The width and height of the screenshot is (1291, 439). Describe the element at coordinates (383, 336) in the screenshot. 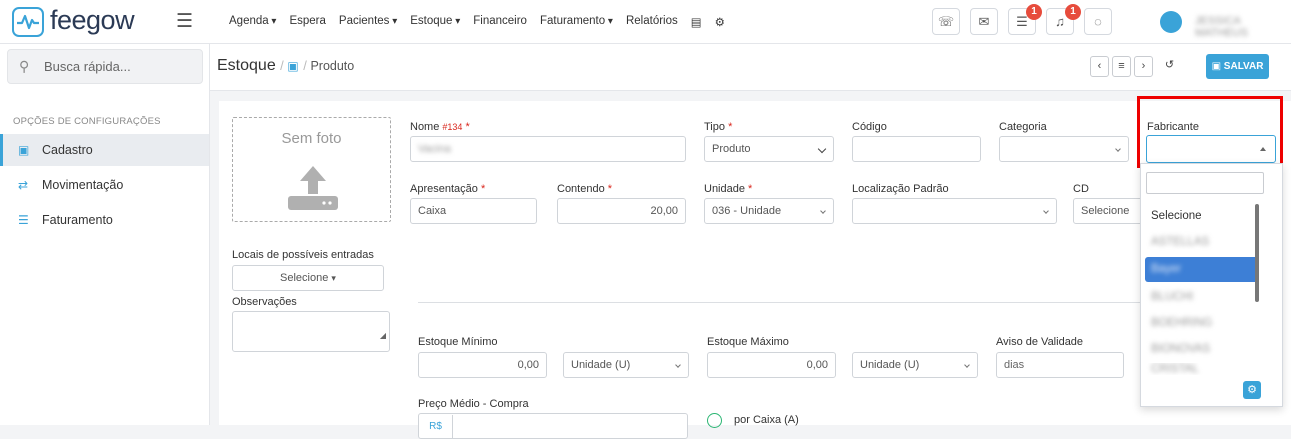

I see `resize-handle-icon: ◢` at that location.